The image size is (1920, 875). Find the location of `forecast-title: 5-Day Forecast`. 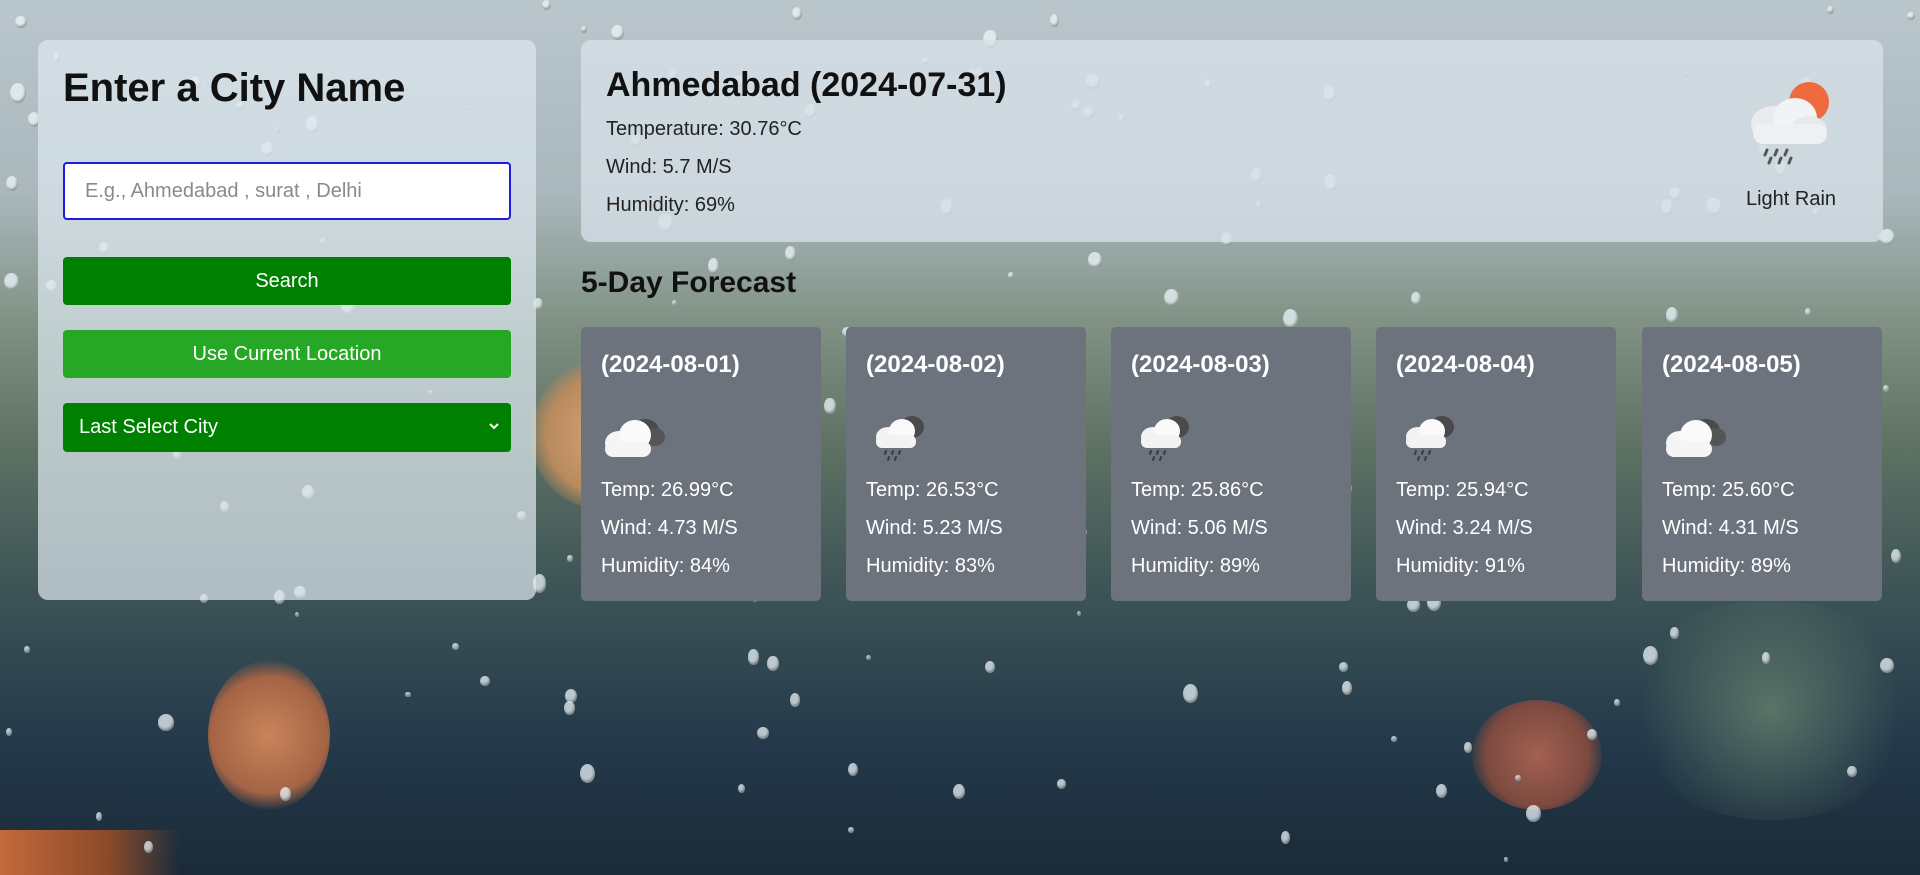

forecast-title: 5-Day Forecast is located at coordinates (689, 282).